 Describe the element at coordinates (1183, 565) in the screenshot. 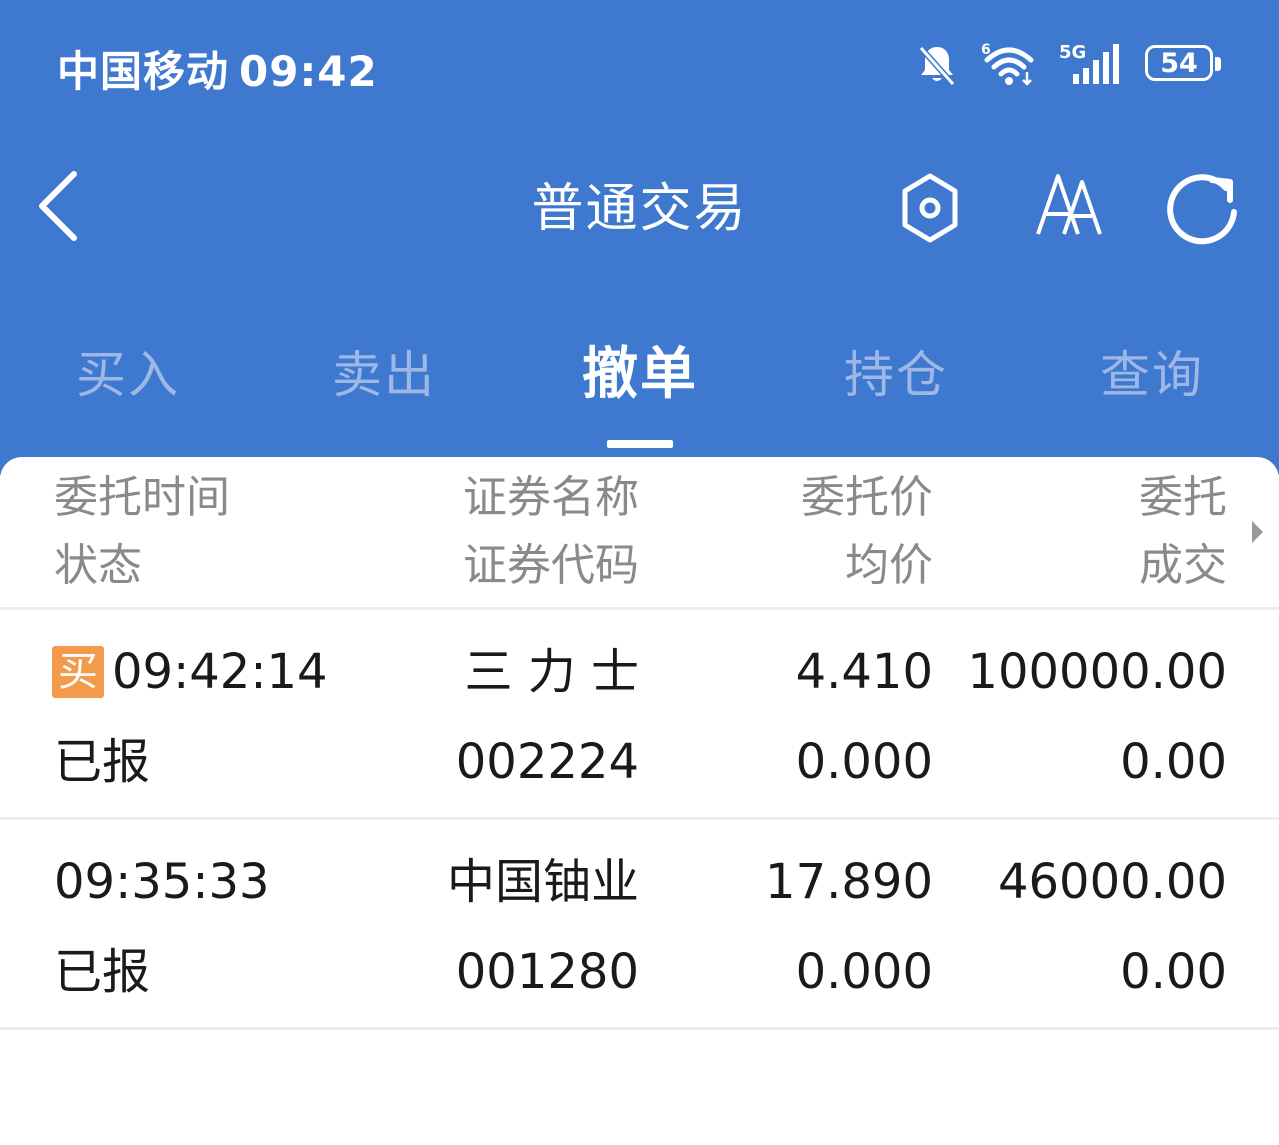

I see `col-filled-qty: 成交` at that location.